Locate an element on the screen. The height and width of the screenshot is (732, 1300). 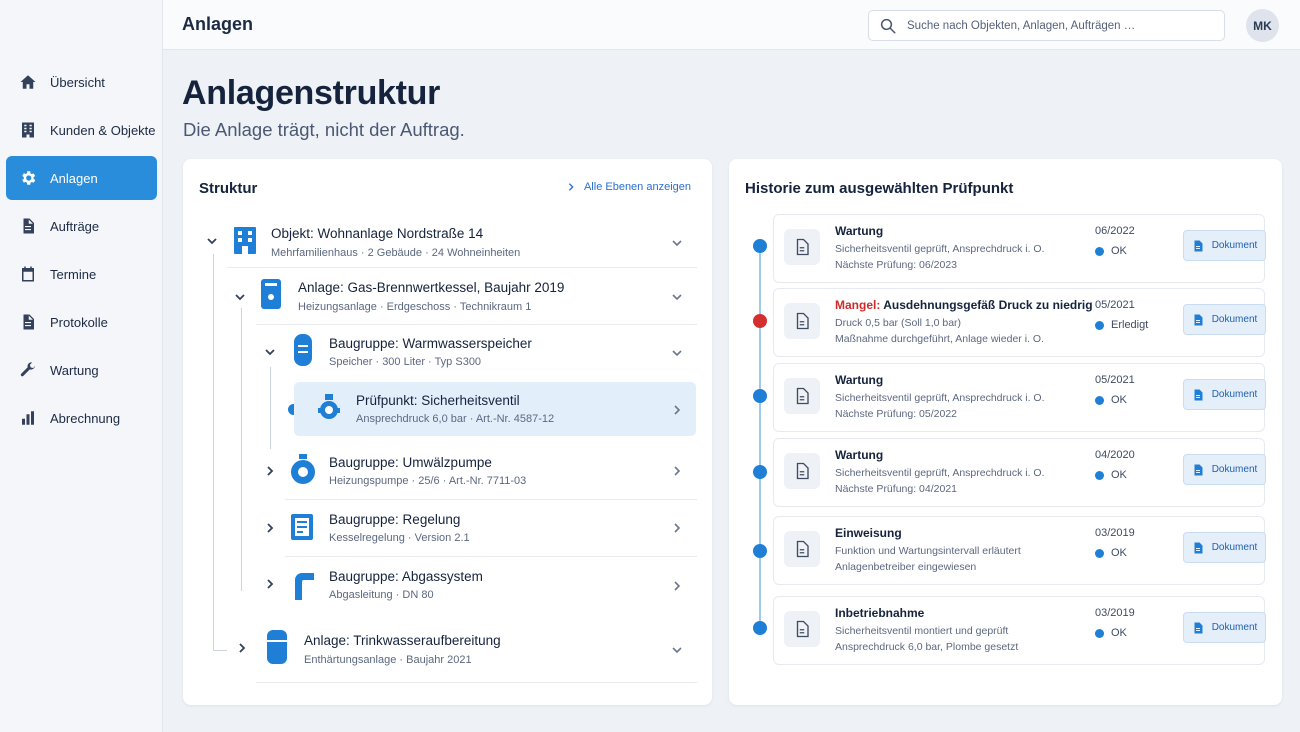
tree-node-title: Baugruppe: Regelung is located at coordinates (395, 519).